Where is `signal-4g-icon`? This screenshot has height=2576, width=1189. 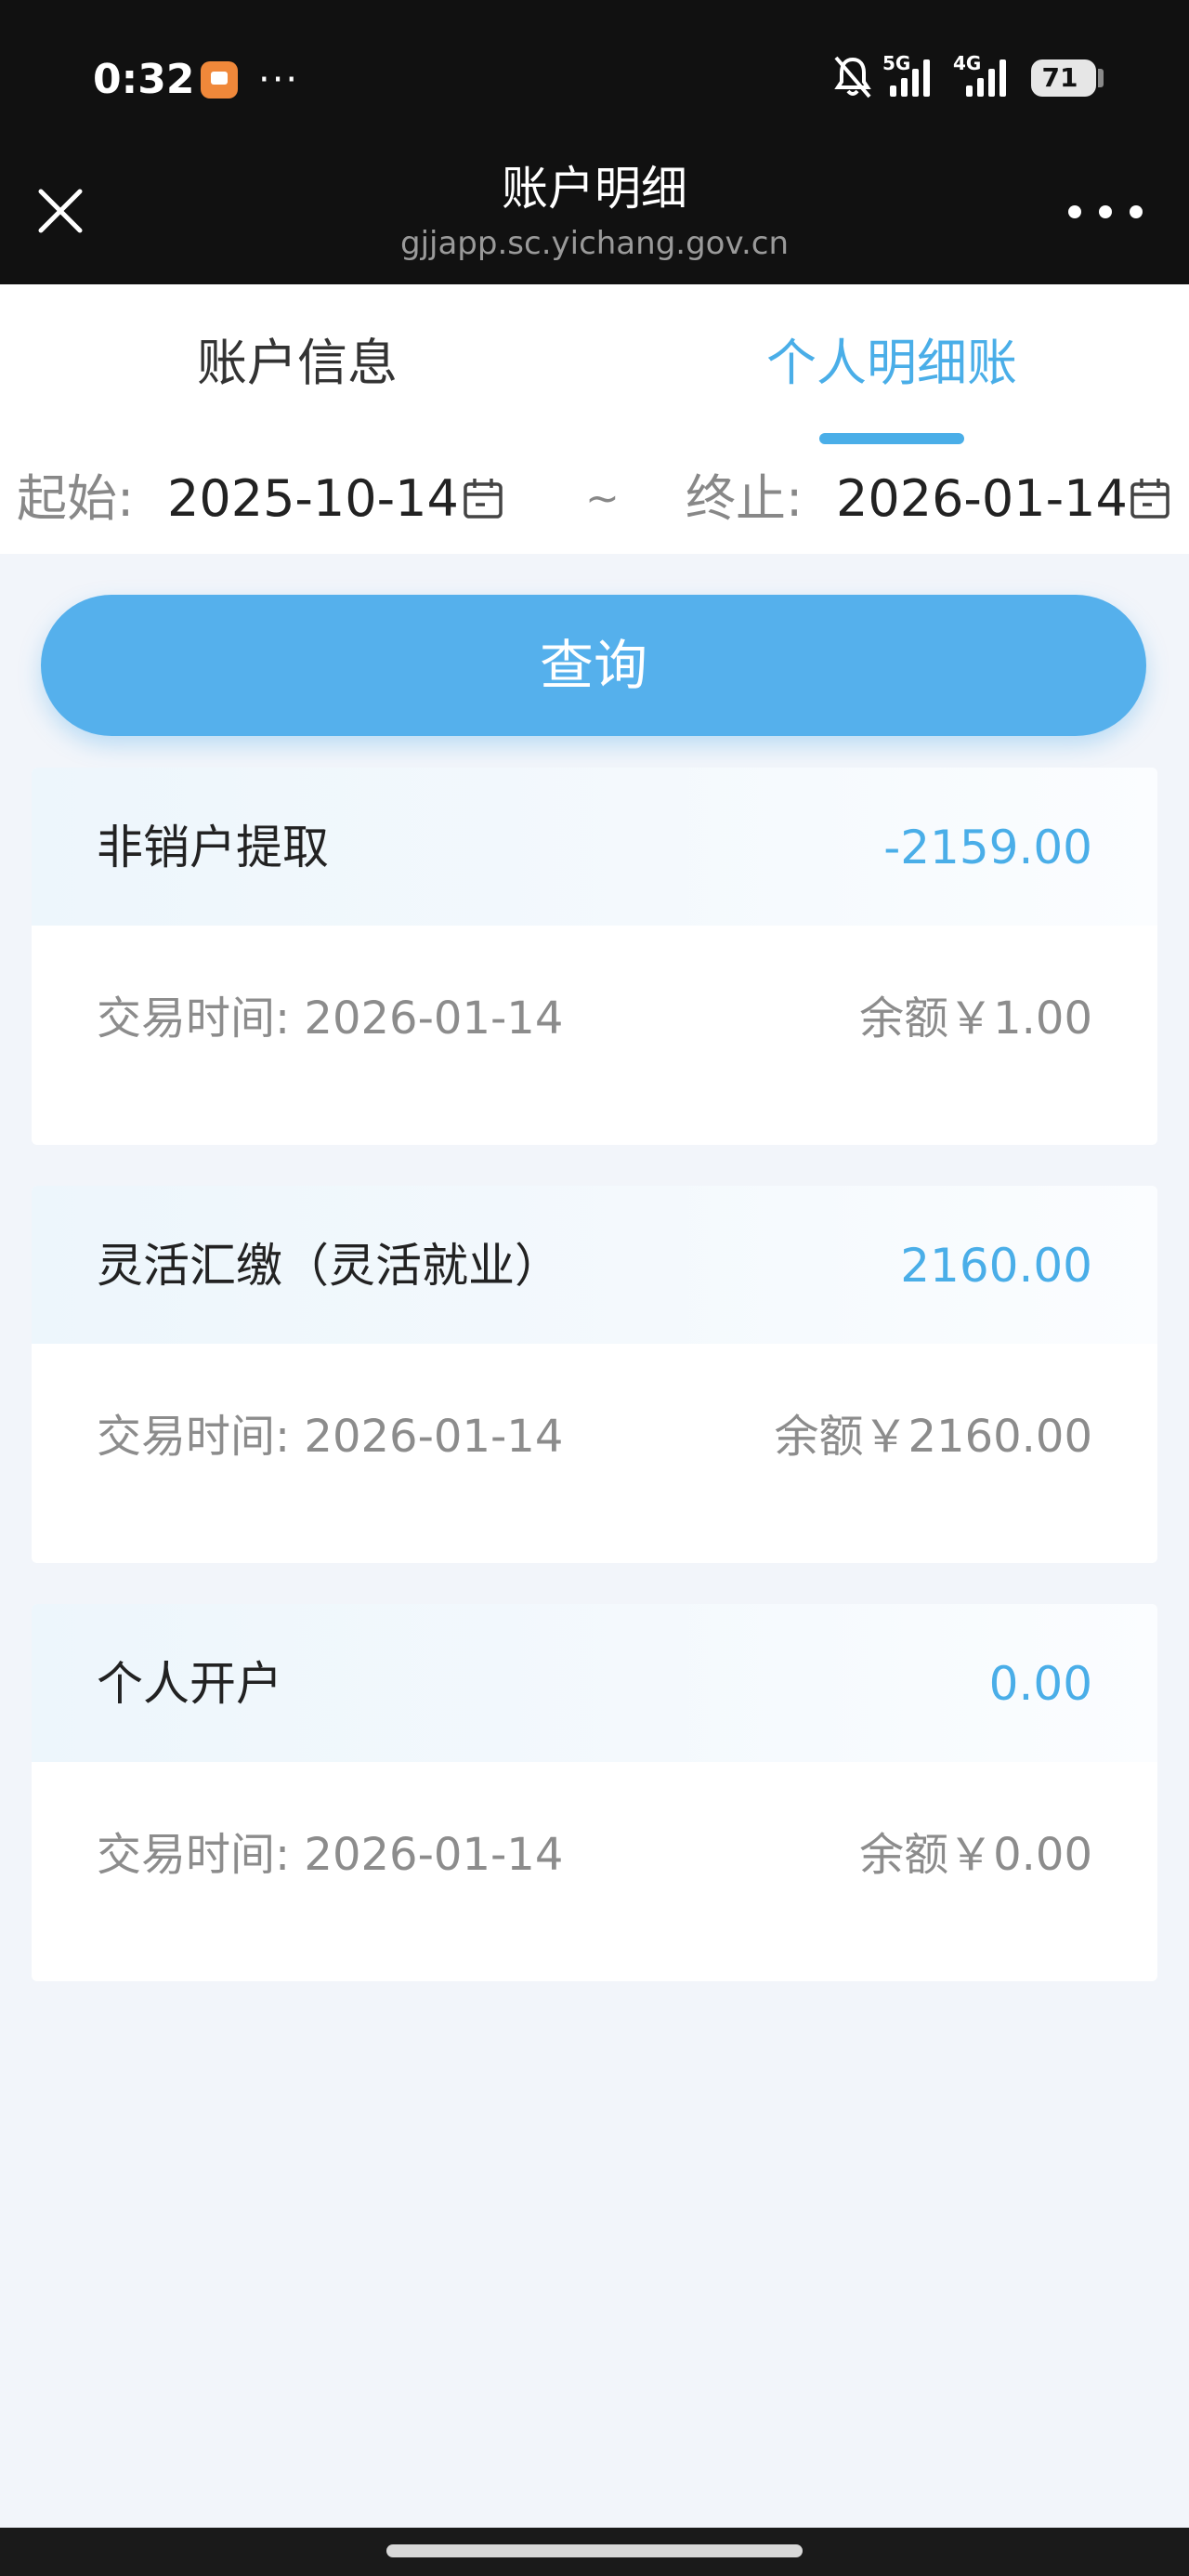 signal-4g-icon is located at coordinates (986, 77).